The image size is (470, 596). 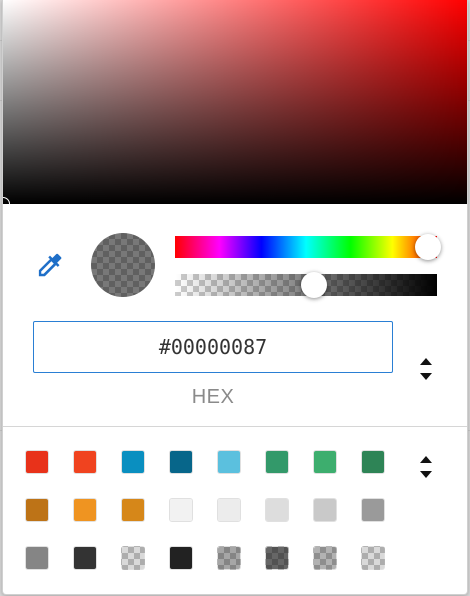 What do you see at coordinates (235, 426) in the screenshot?
I see `section-divider` at bounding box center [235, 426].